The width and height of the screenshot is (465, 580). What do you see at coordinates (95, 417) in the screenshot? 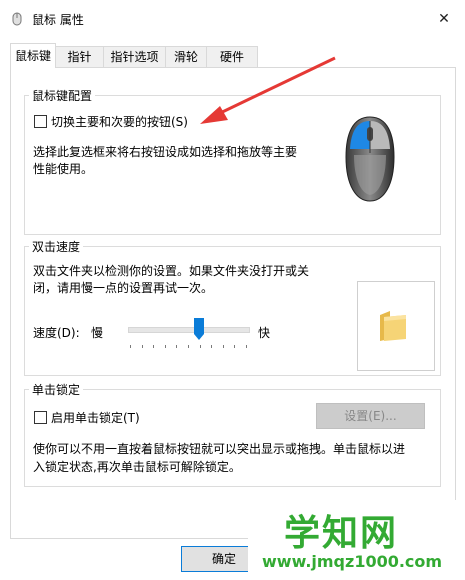
I see `click-lock-label: 启用单击锁定(T)` at bounding box center [95, 417].